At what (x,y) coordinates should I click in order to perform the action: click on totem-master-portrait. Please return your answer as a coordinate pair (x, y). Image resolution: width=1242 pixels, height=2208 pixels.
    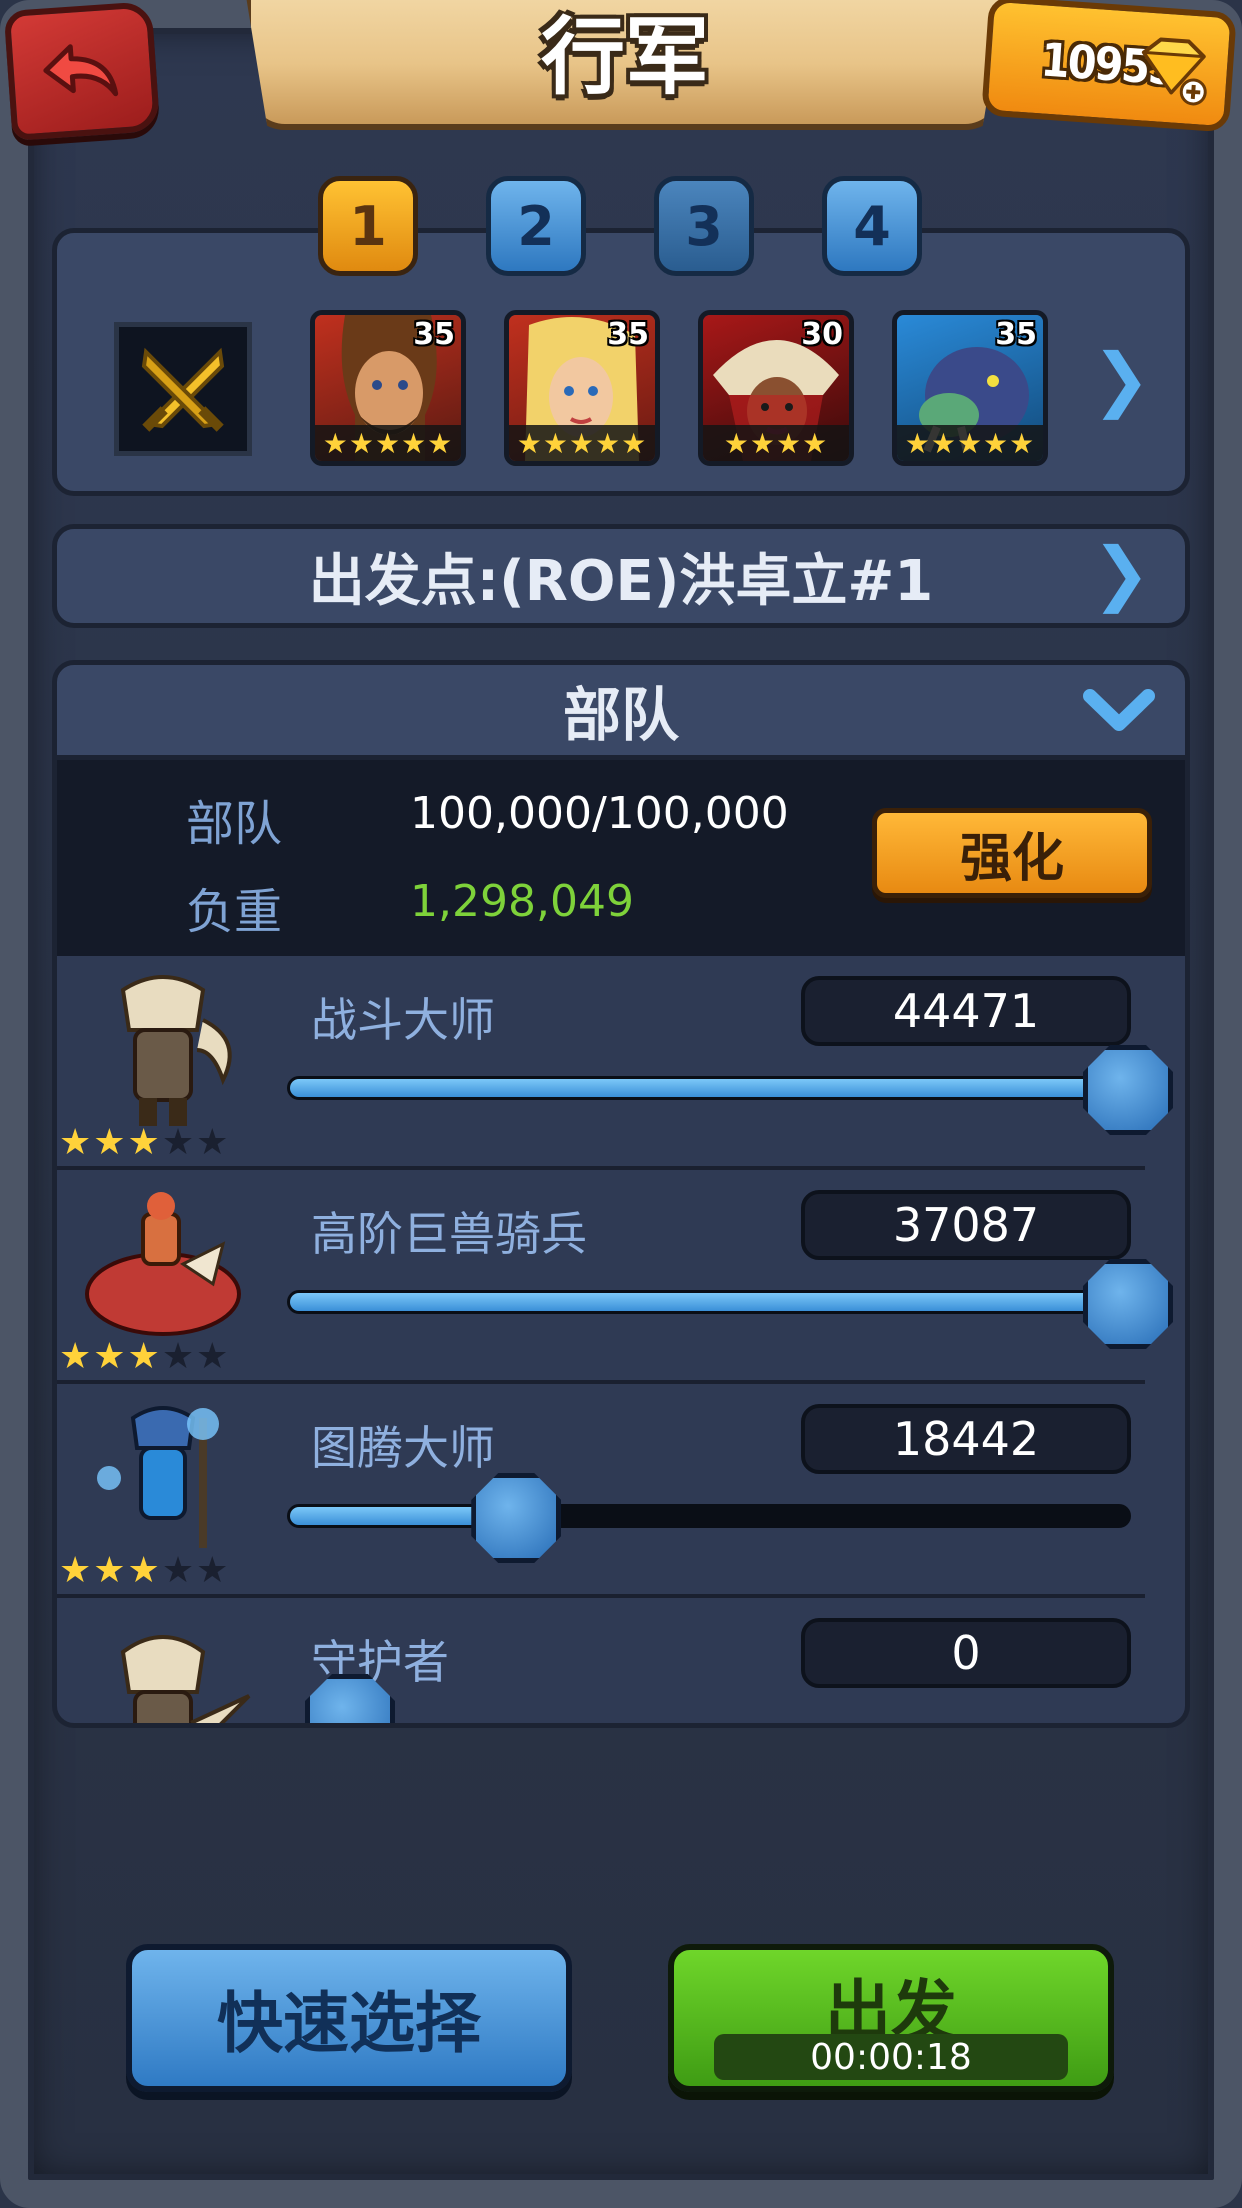
    Looking at the image, I should click on (158, 1477).